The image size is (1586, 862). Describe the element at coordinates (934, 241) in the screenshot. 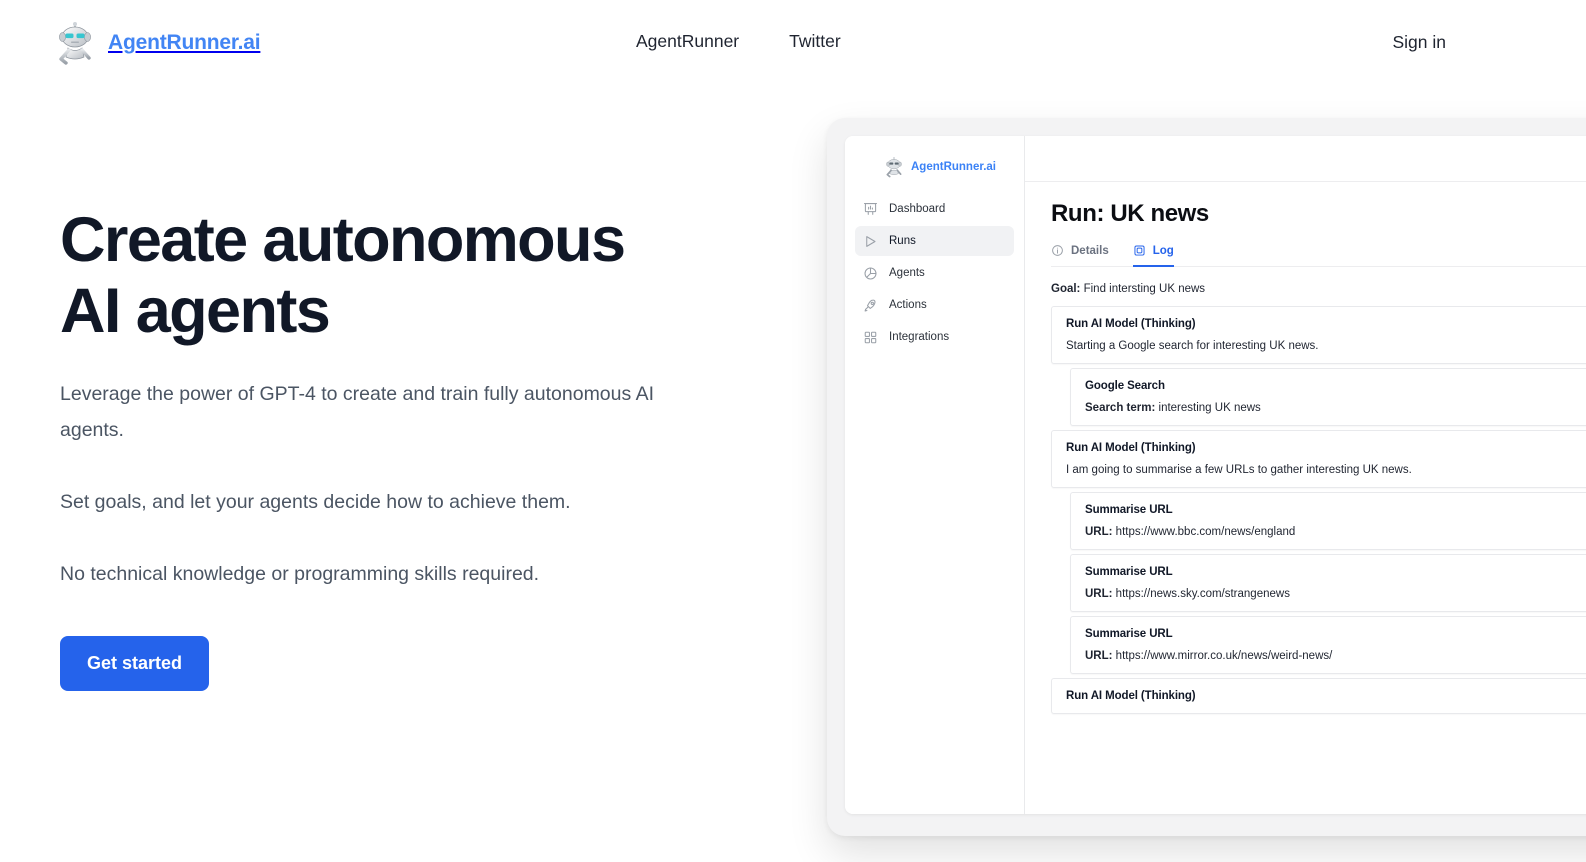

I see `sidebar-item-runs: Runs` at that location.